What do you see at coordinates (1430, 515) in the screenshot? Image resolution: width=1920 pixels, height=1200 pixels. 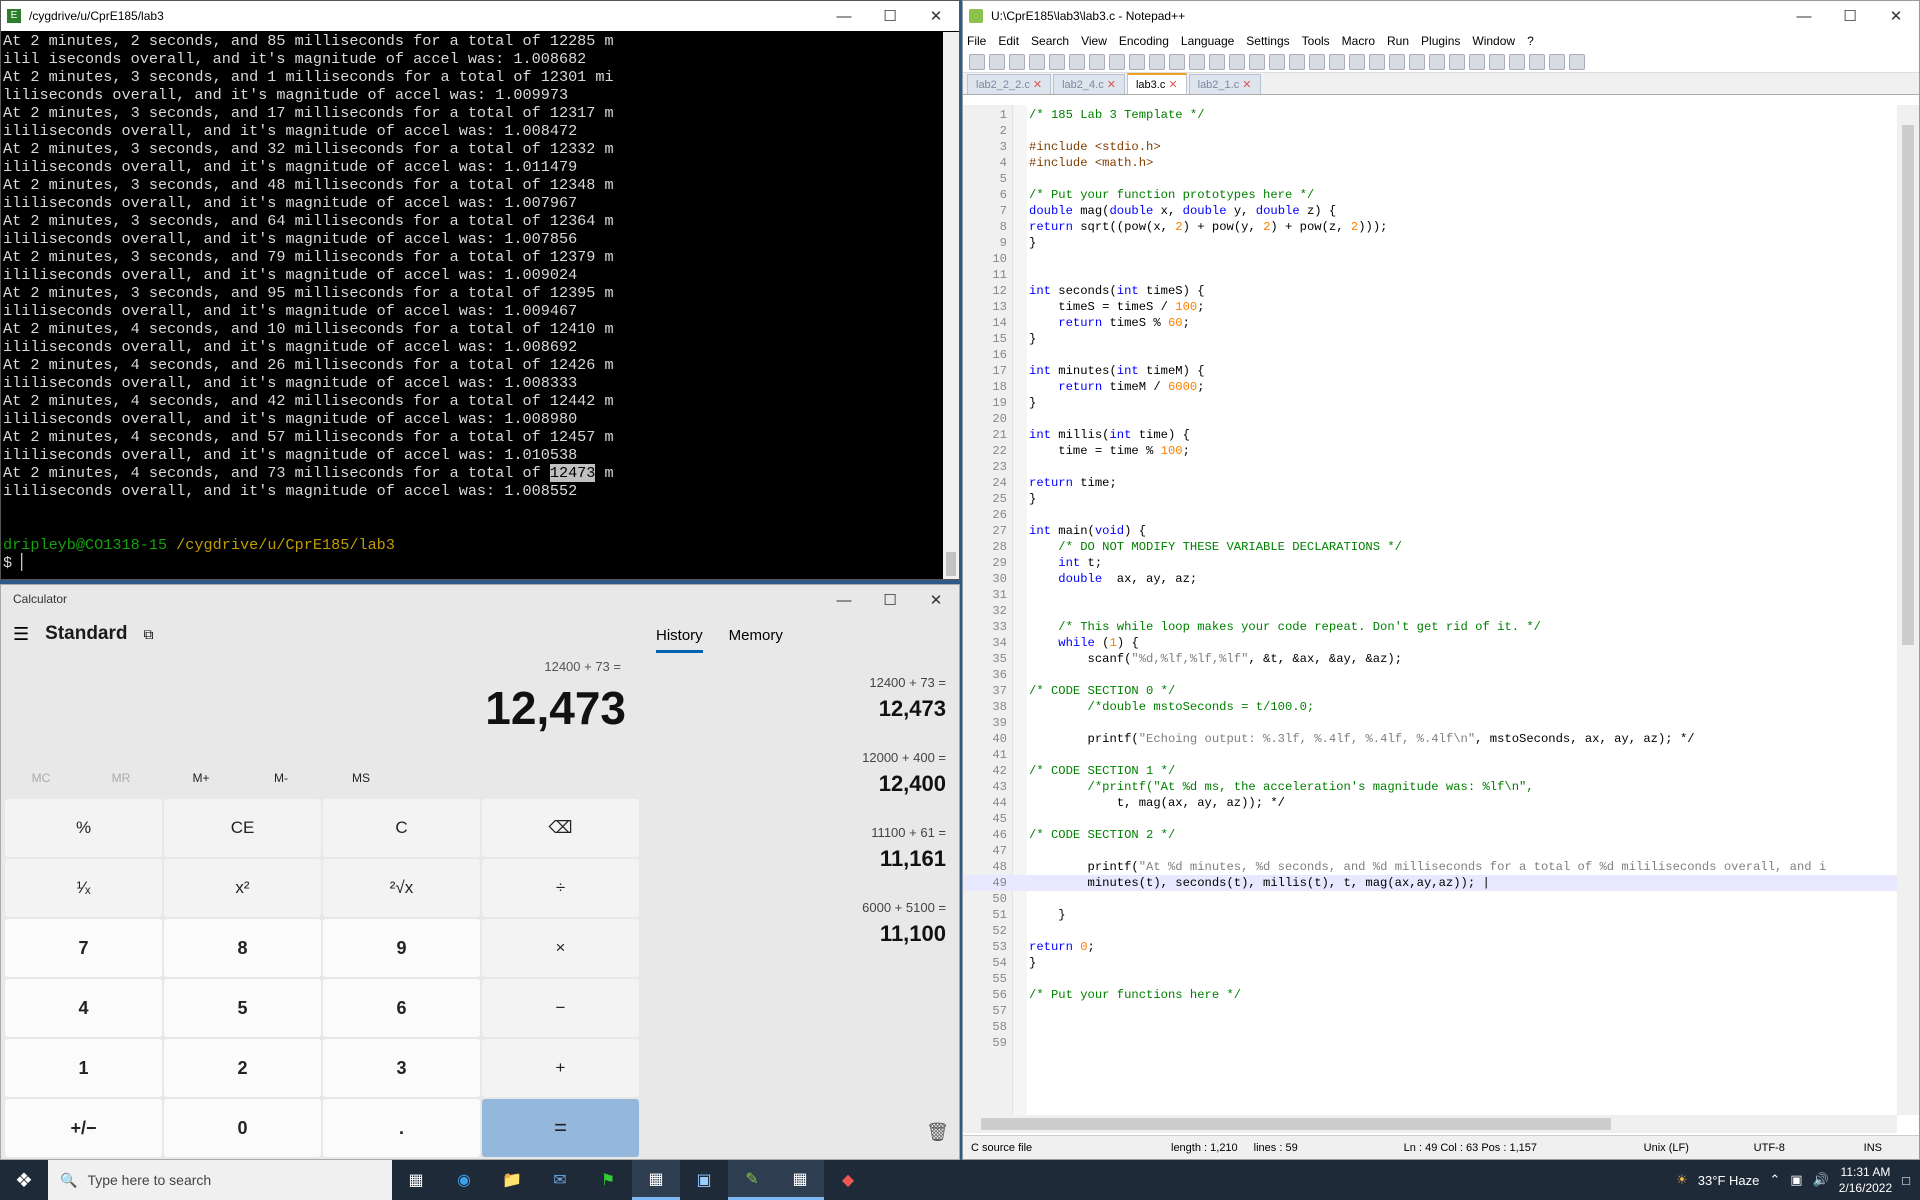 I see `code-line: 26` at bounding box center [1430, 515].